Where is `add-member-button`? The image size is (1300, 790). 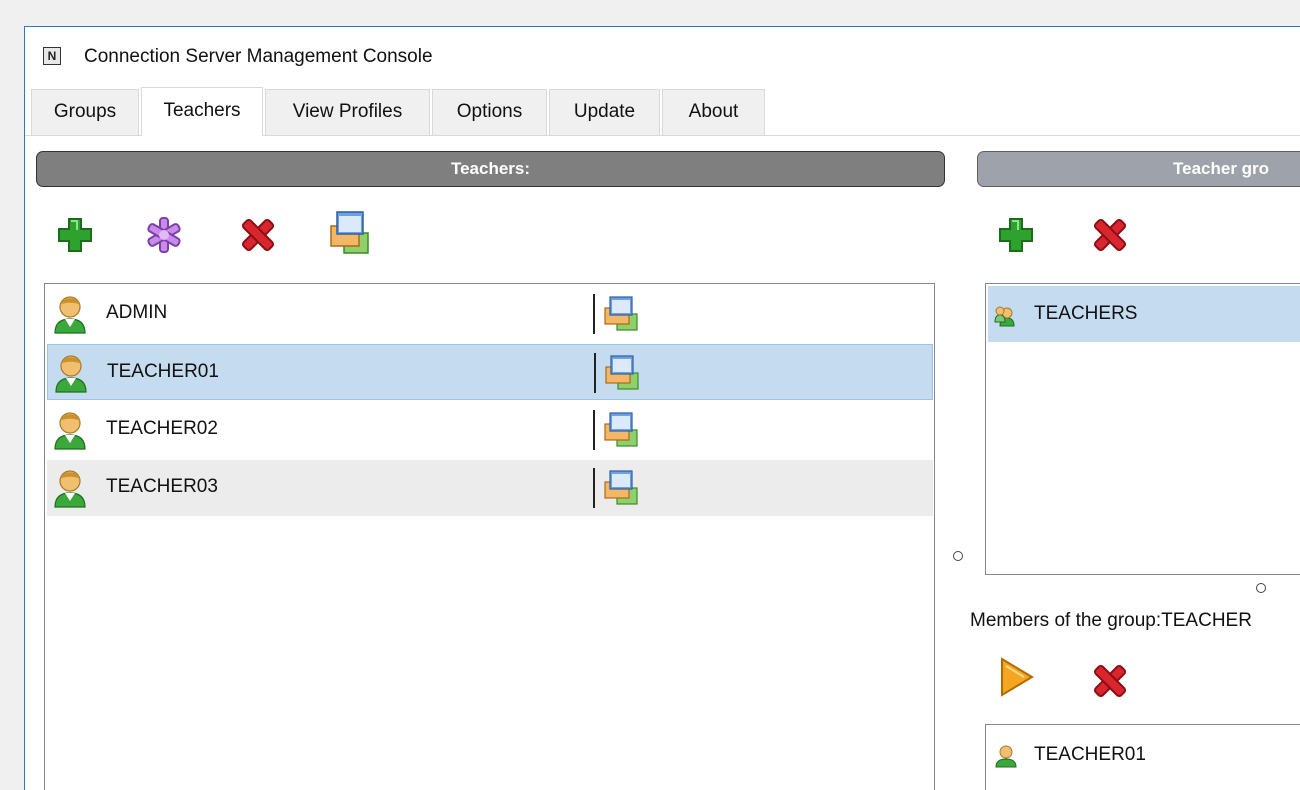
add-member-button is located at coordinates (1016, 677).